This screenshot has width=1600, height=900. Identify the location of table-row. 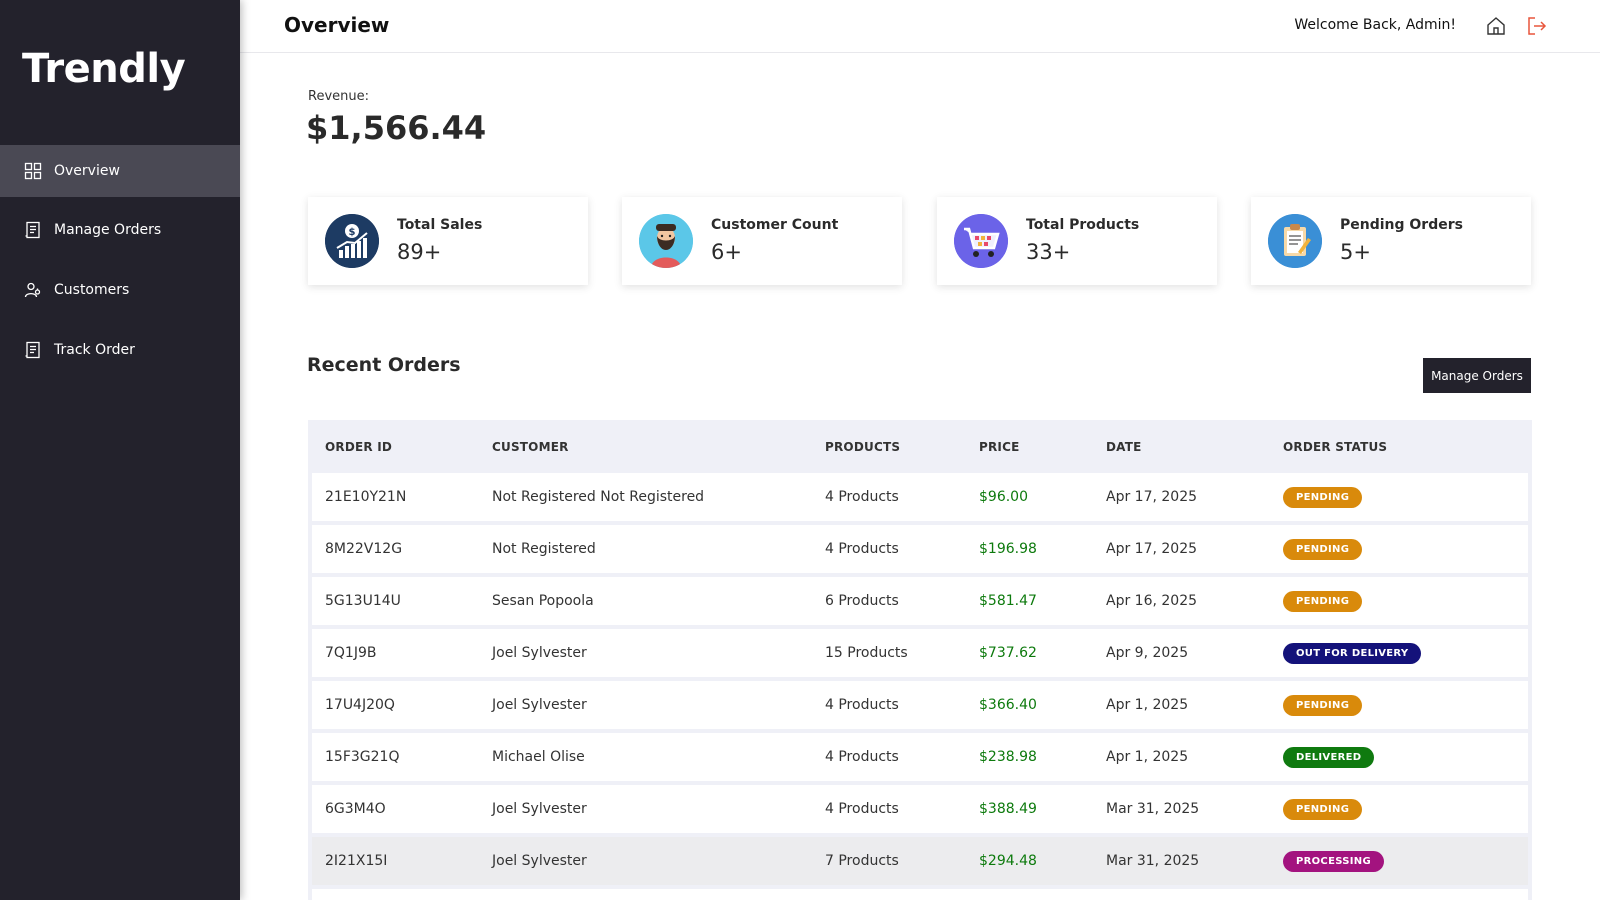
(920, 894).